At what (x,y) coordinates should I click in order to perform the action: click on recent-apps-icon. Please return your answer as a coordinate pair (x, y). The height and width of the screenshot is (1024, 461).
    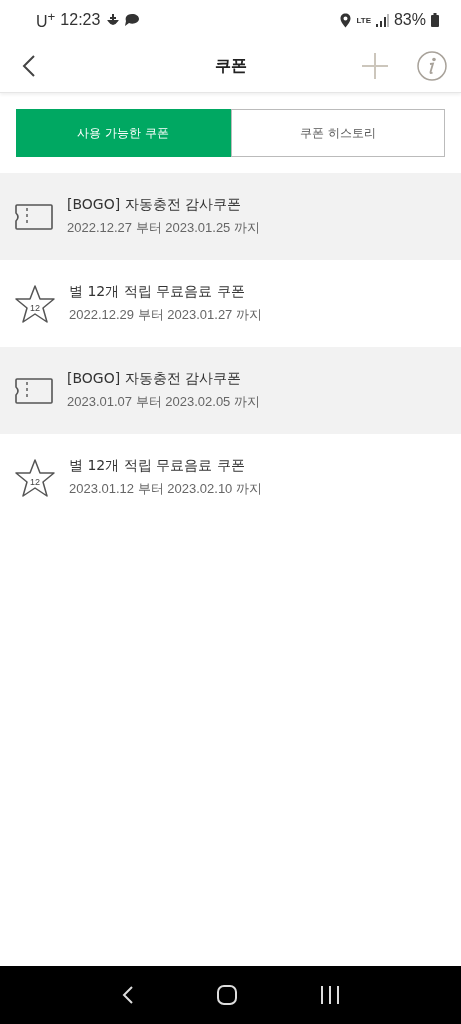
    Looking at the image, I should click on (329, 995).